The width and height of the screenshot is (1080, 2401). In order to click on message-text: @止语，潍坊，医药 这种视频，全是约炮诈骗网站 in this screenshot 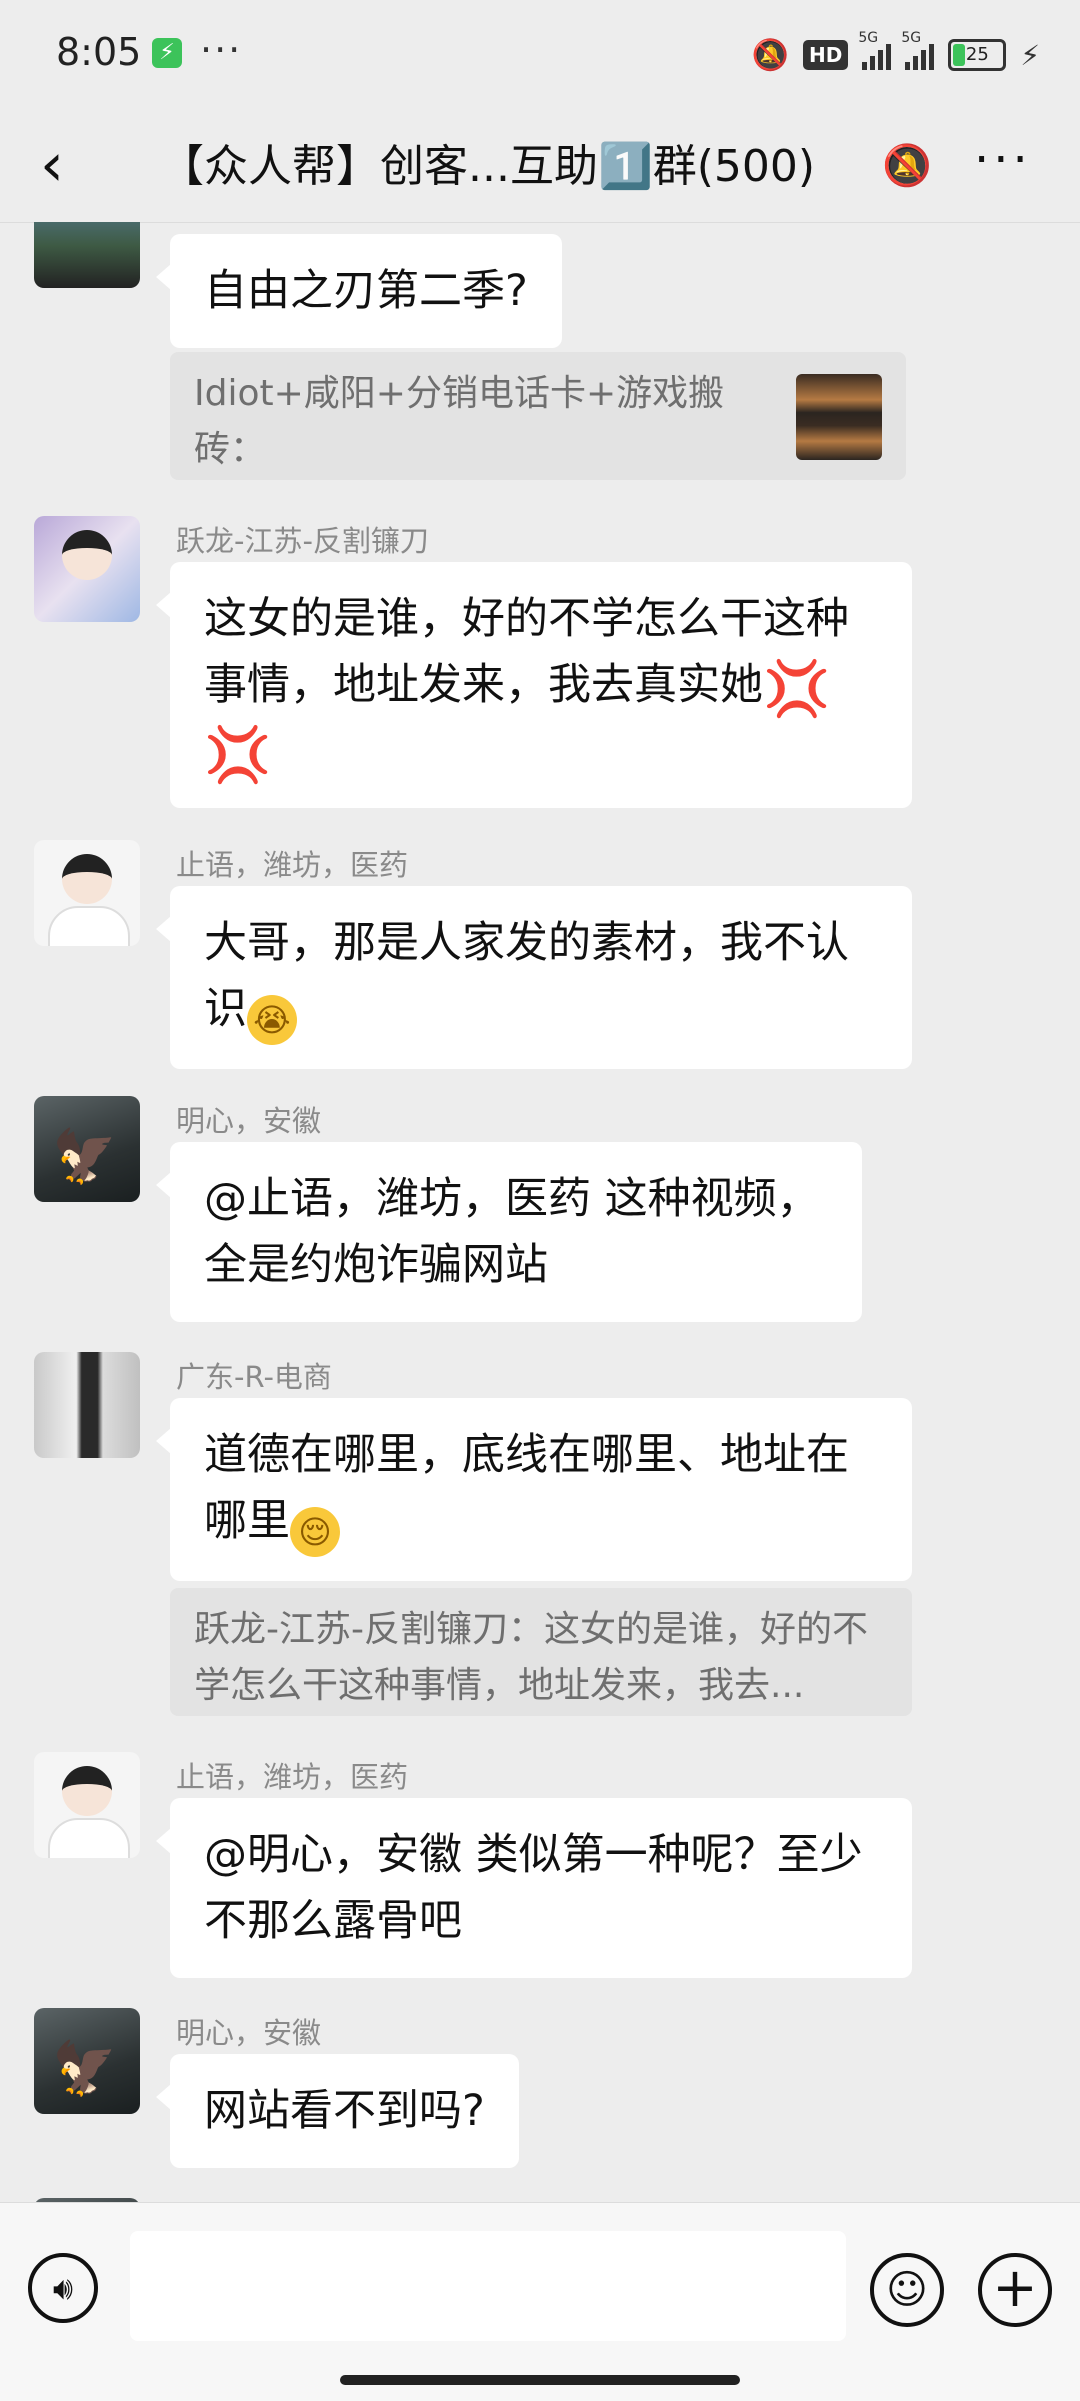, I will do `click(512, 1232)`.